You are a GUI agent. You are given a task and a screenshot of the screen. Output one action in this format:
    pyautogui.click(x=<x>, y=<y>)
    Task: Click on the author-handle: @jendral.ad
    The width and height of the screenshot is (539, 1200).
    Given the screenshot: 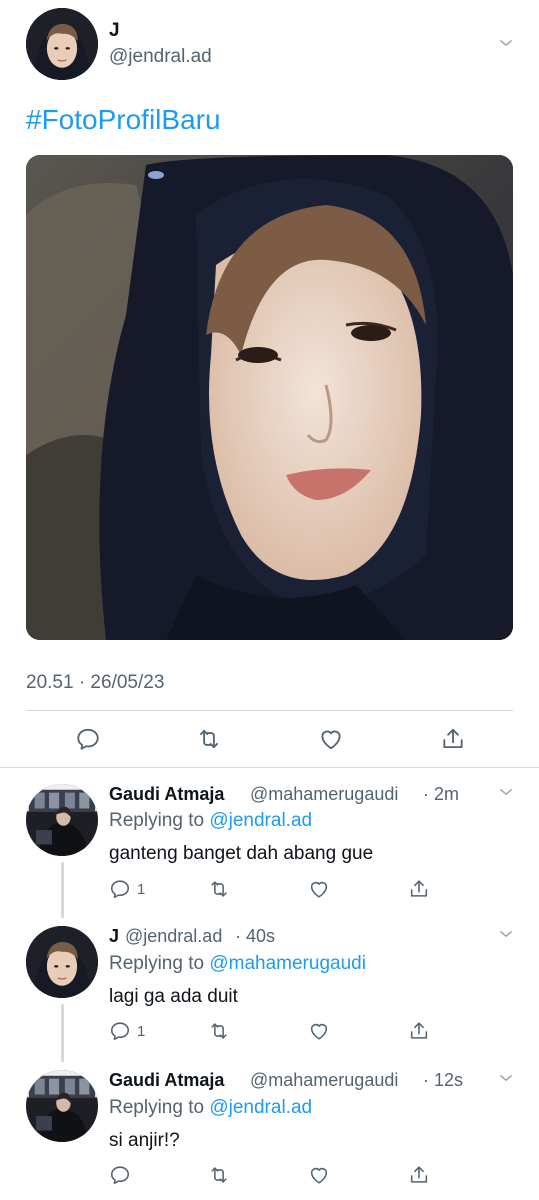 What is the action you would take?
    pyautogui.click(x=160, y=57)
    